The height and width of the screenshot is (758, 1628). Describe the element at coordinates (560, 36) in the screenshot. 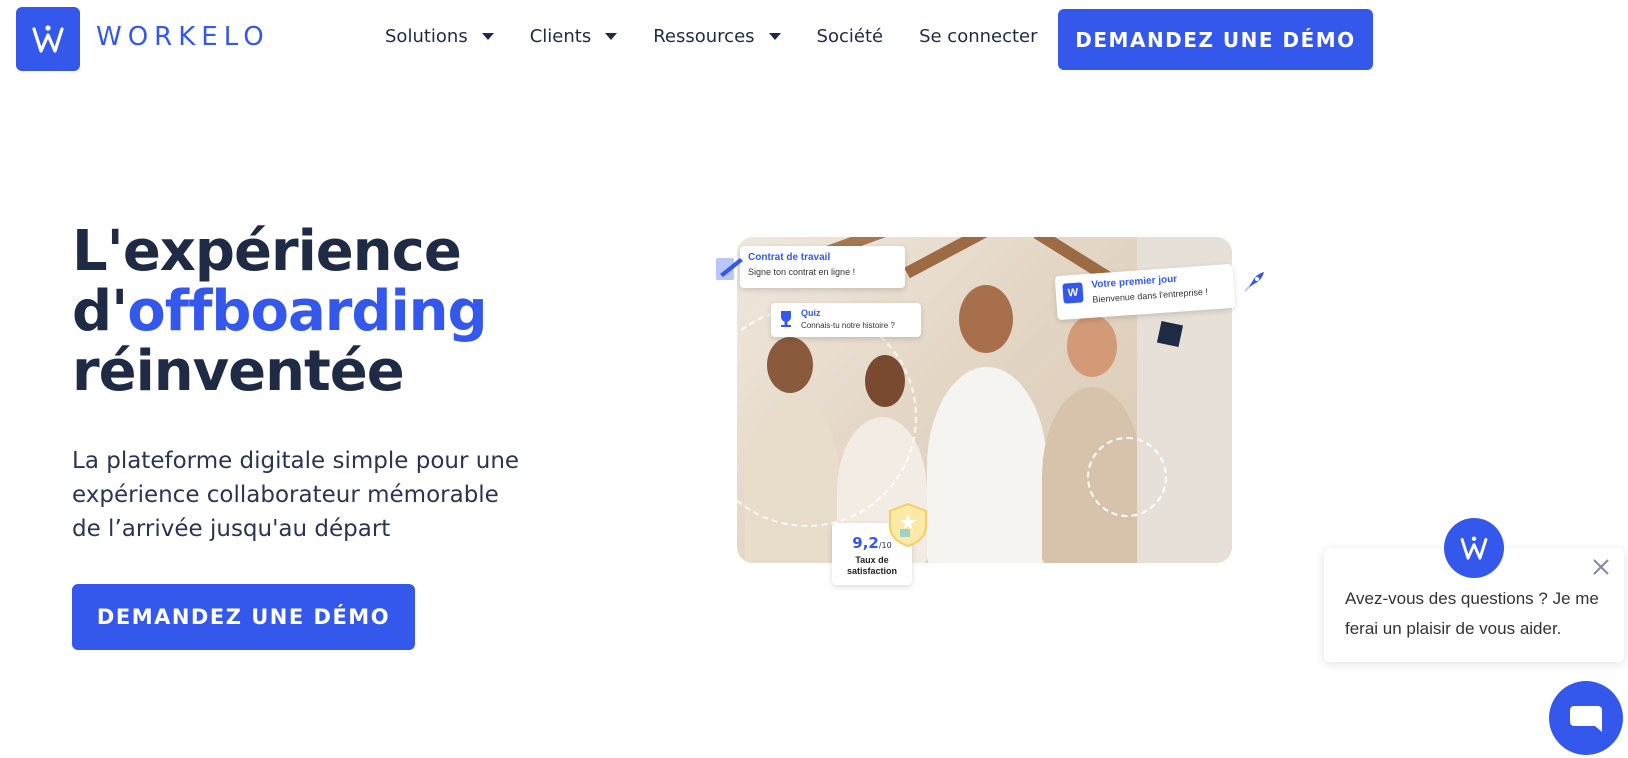

I see `nav-clients-label: Clients` at that location.